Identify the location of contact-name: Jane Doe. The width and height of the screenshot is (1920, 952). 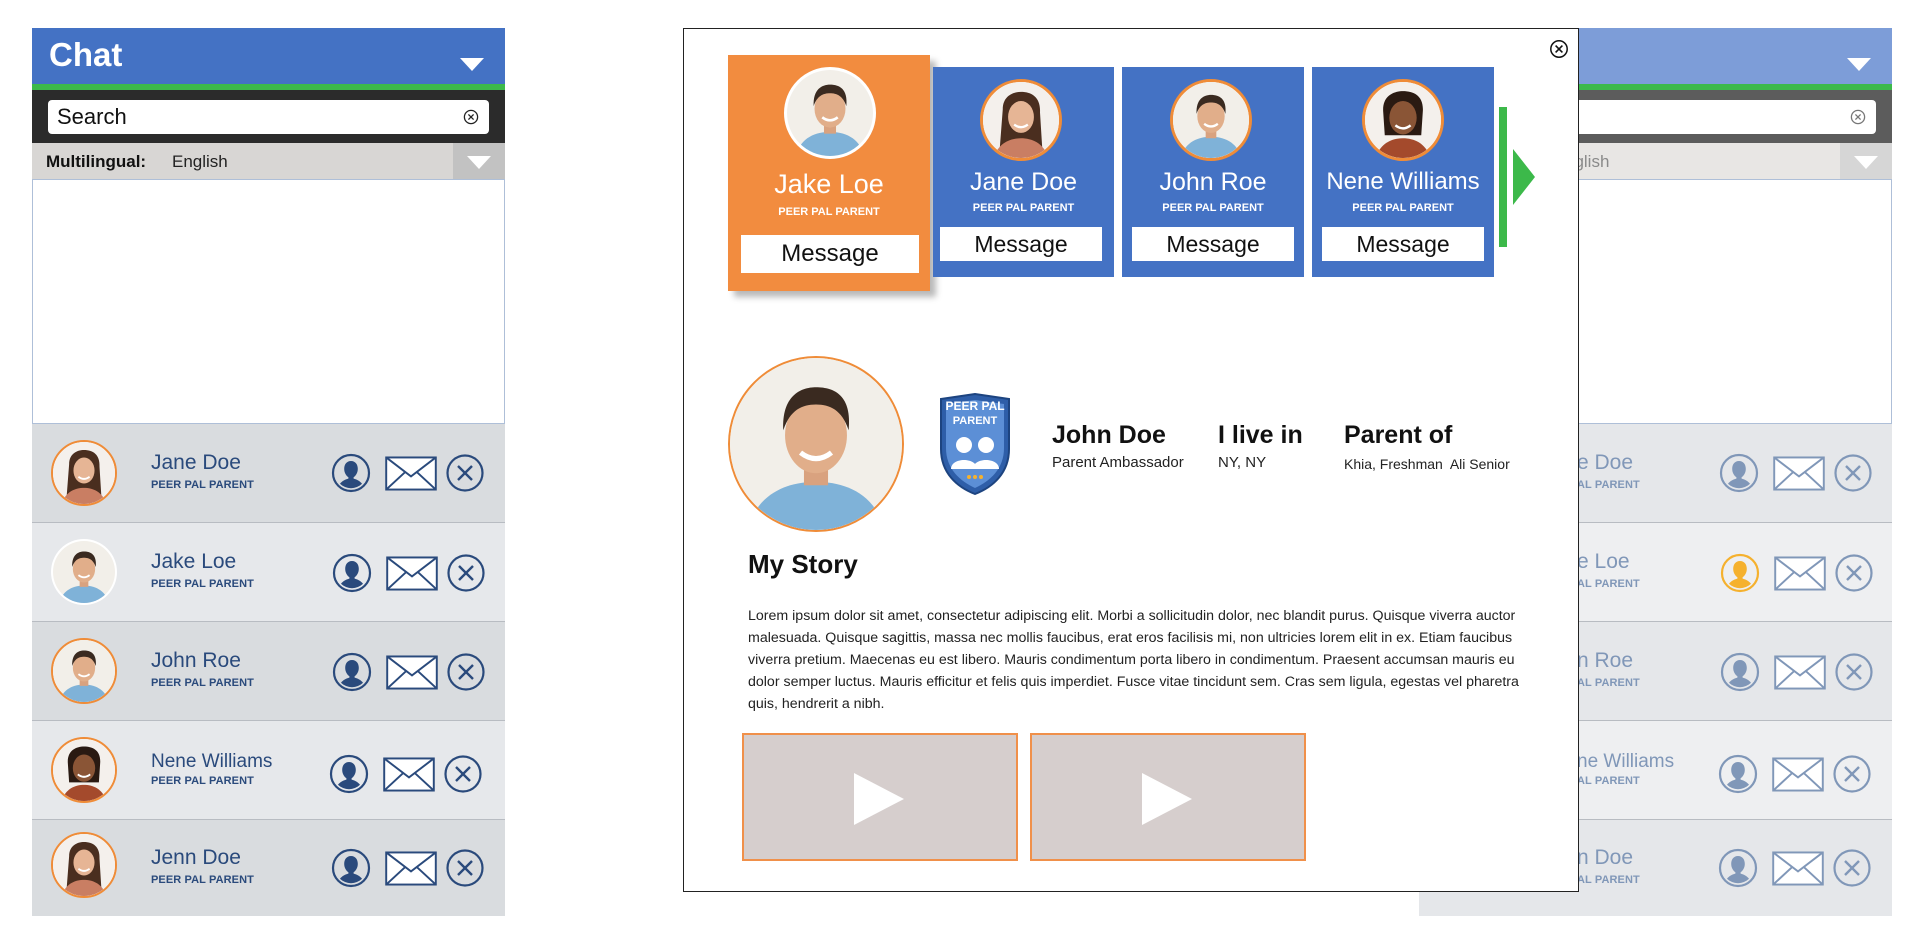
(196, 462).